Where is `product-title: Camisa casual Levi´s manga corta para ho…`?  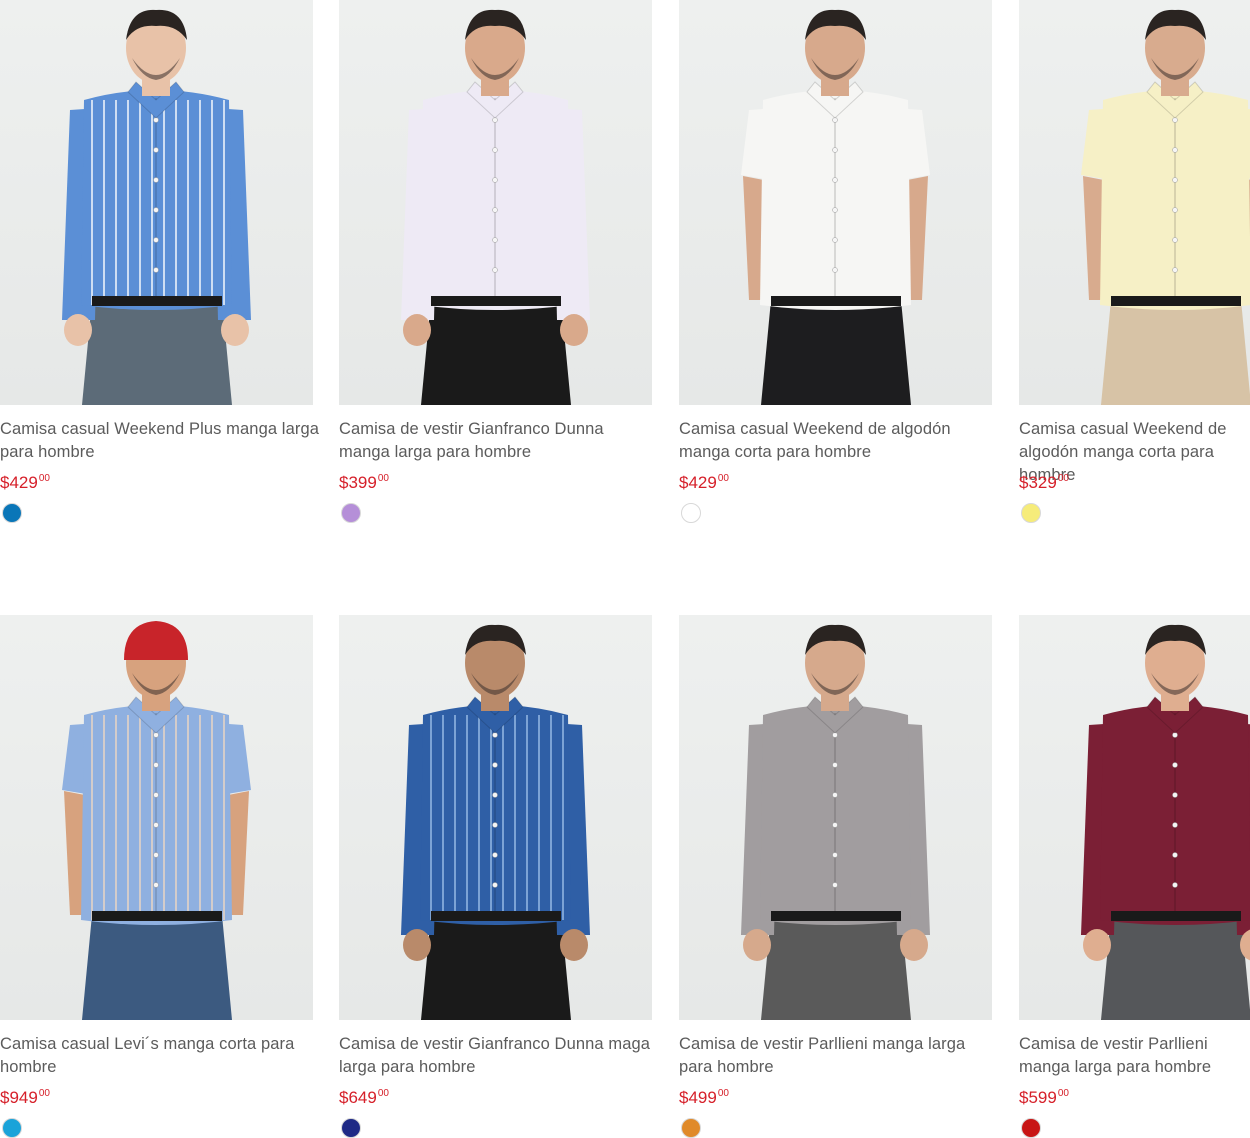
product-title: Camisa casual Levi´s manga corta para ho… is located at coordinates (160, 1056).